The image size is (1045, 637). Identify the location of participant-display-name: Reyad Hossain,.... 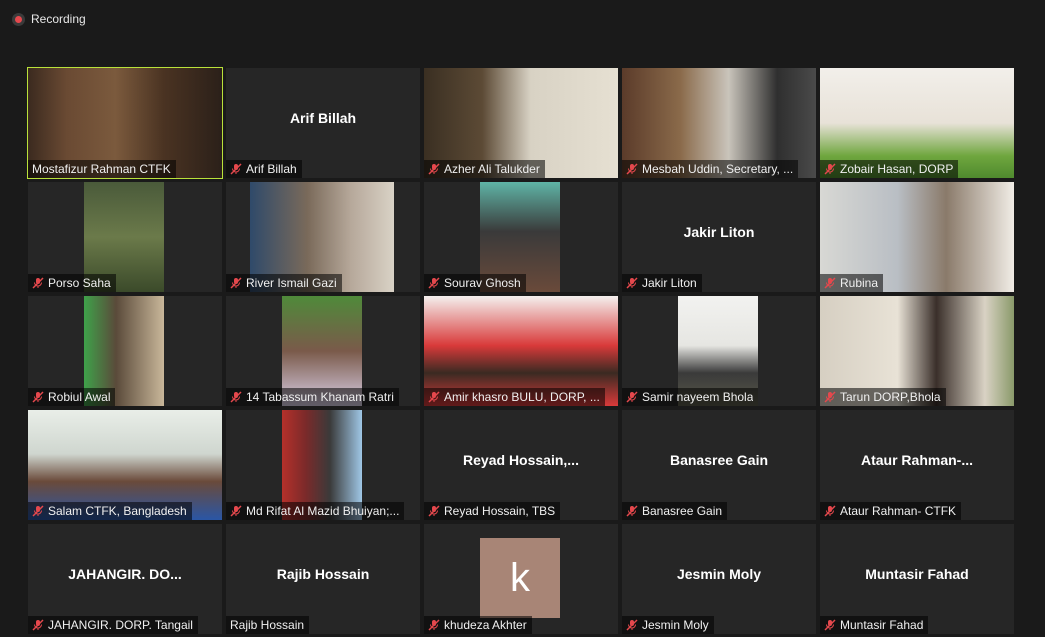
(521, 460).